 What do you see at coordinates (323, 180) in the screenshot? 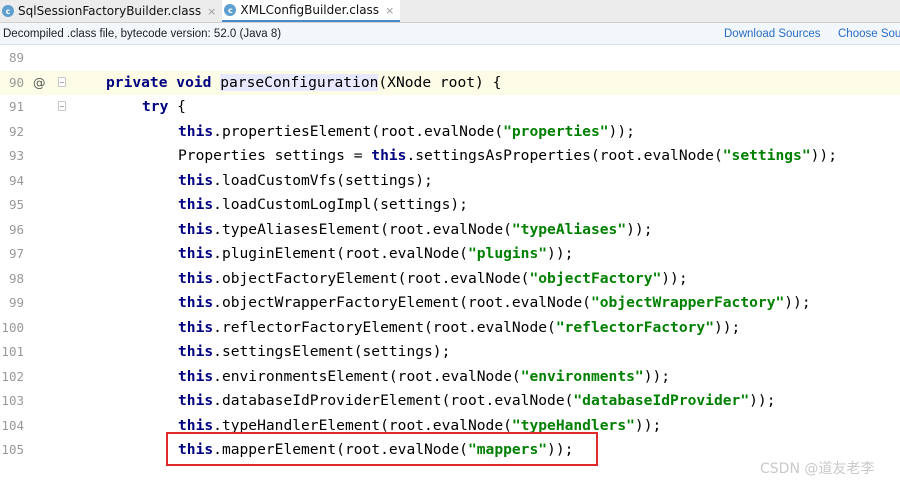
I see `code-token: .loadCustomVfs(settings);` at bounding box center [323, 180].